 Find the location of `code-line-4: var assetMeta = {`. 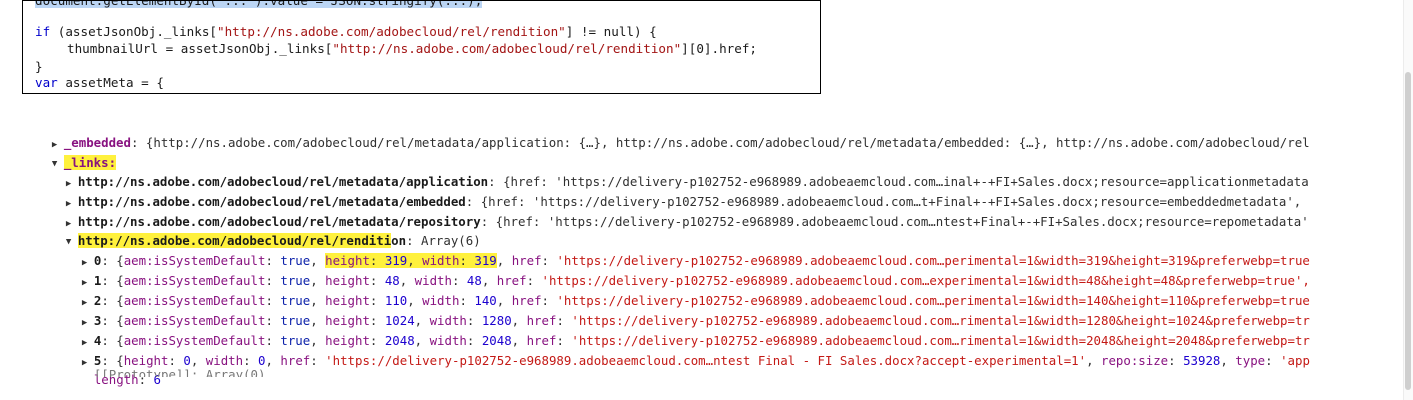

code-line-4: var assetMeta = { is located at coordinates (99, 82).